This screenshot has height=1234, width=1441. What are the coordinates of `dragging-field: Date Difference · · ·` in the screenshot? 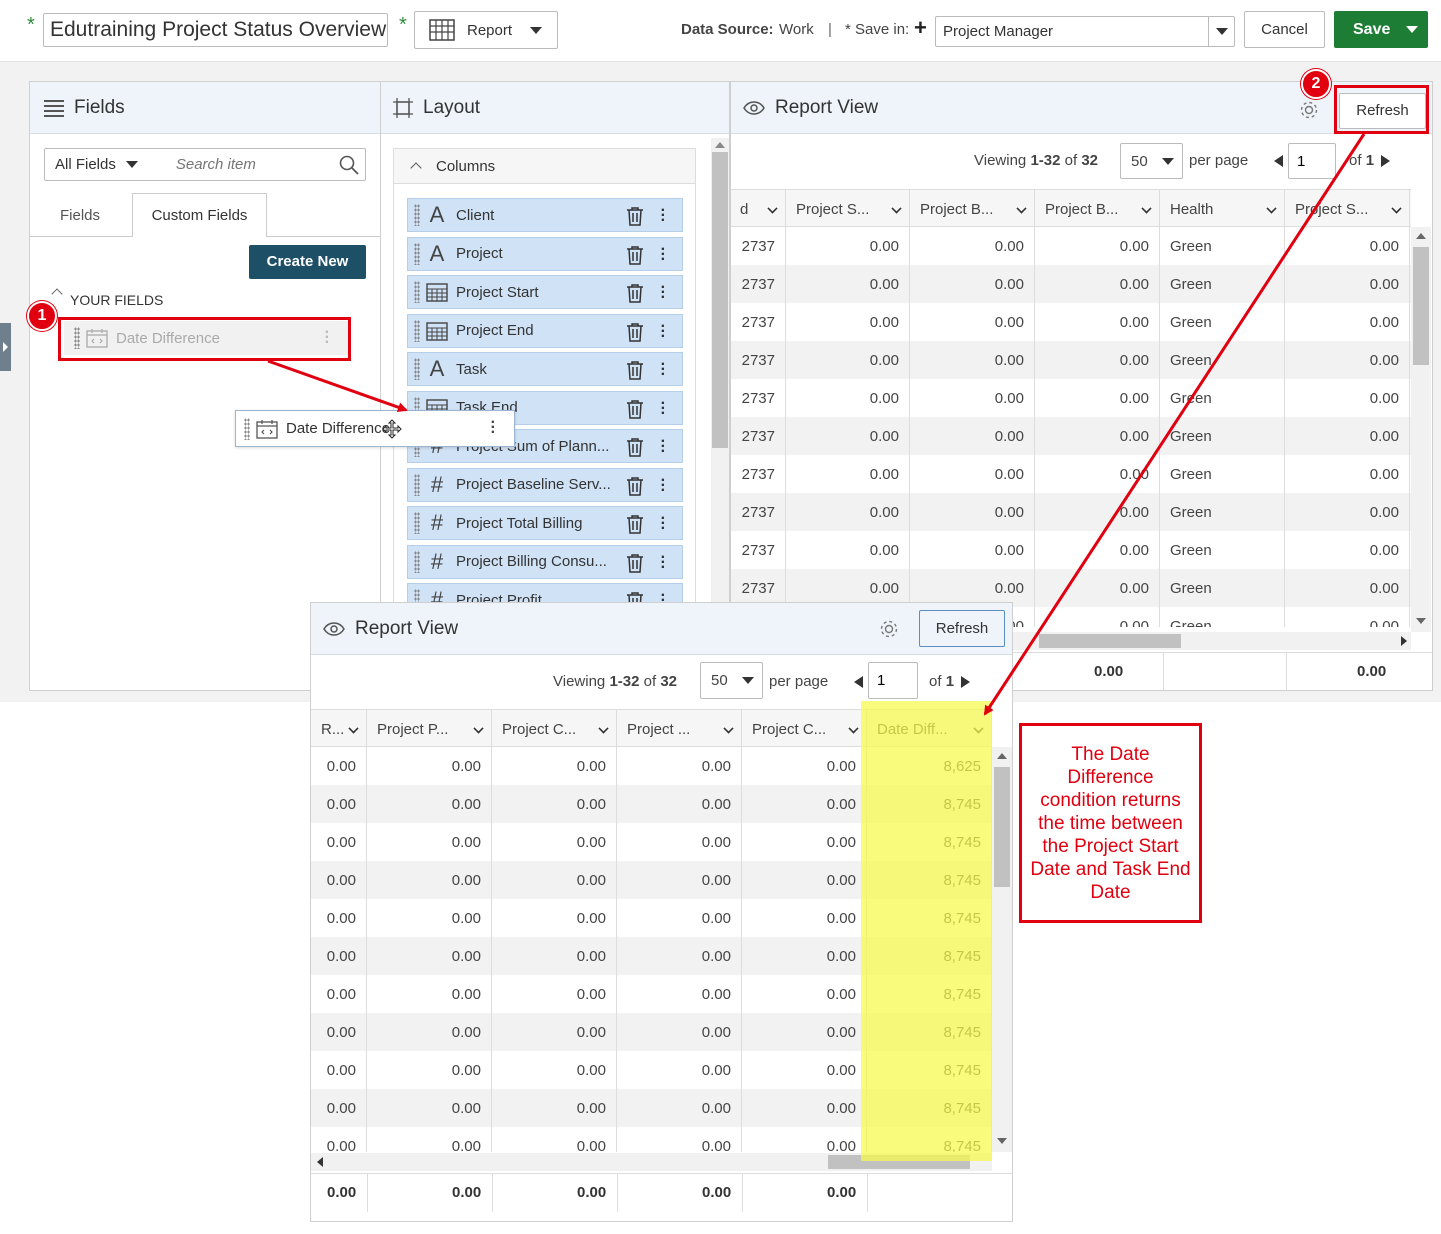 It's located at (375, 428).